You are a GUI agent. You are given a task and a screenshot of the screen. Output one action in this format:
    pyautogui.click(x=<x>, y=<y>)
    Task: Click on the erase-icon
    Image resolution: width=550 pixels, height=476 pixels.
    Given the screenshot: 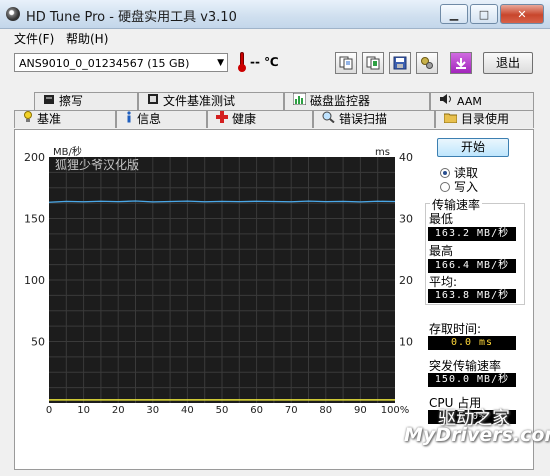 What is the action you would take?
    pyautogui.click(x=49, y=101)
    